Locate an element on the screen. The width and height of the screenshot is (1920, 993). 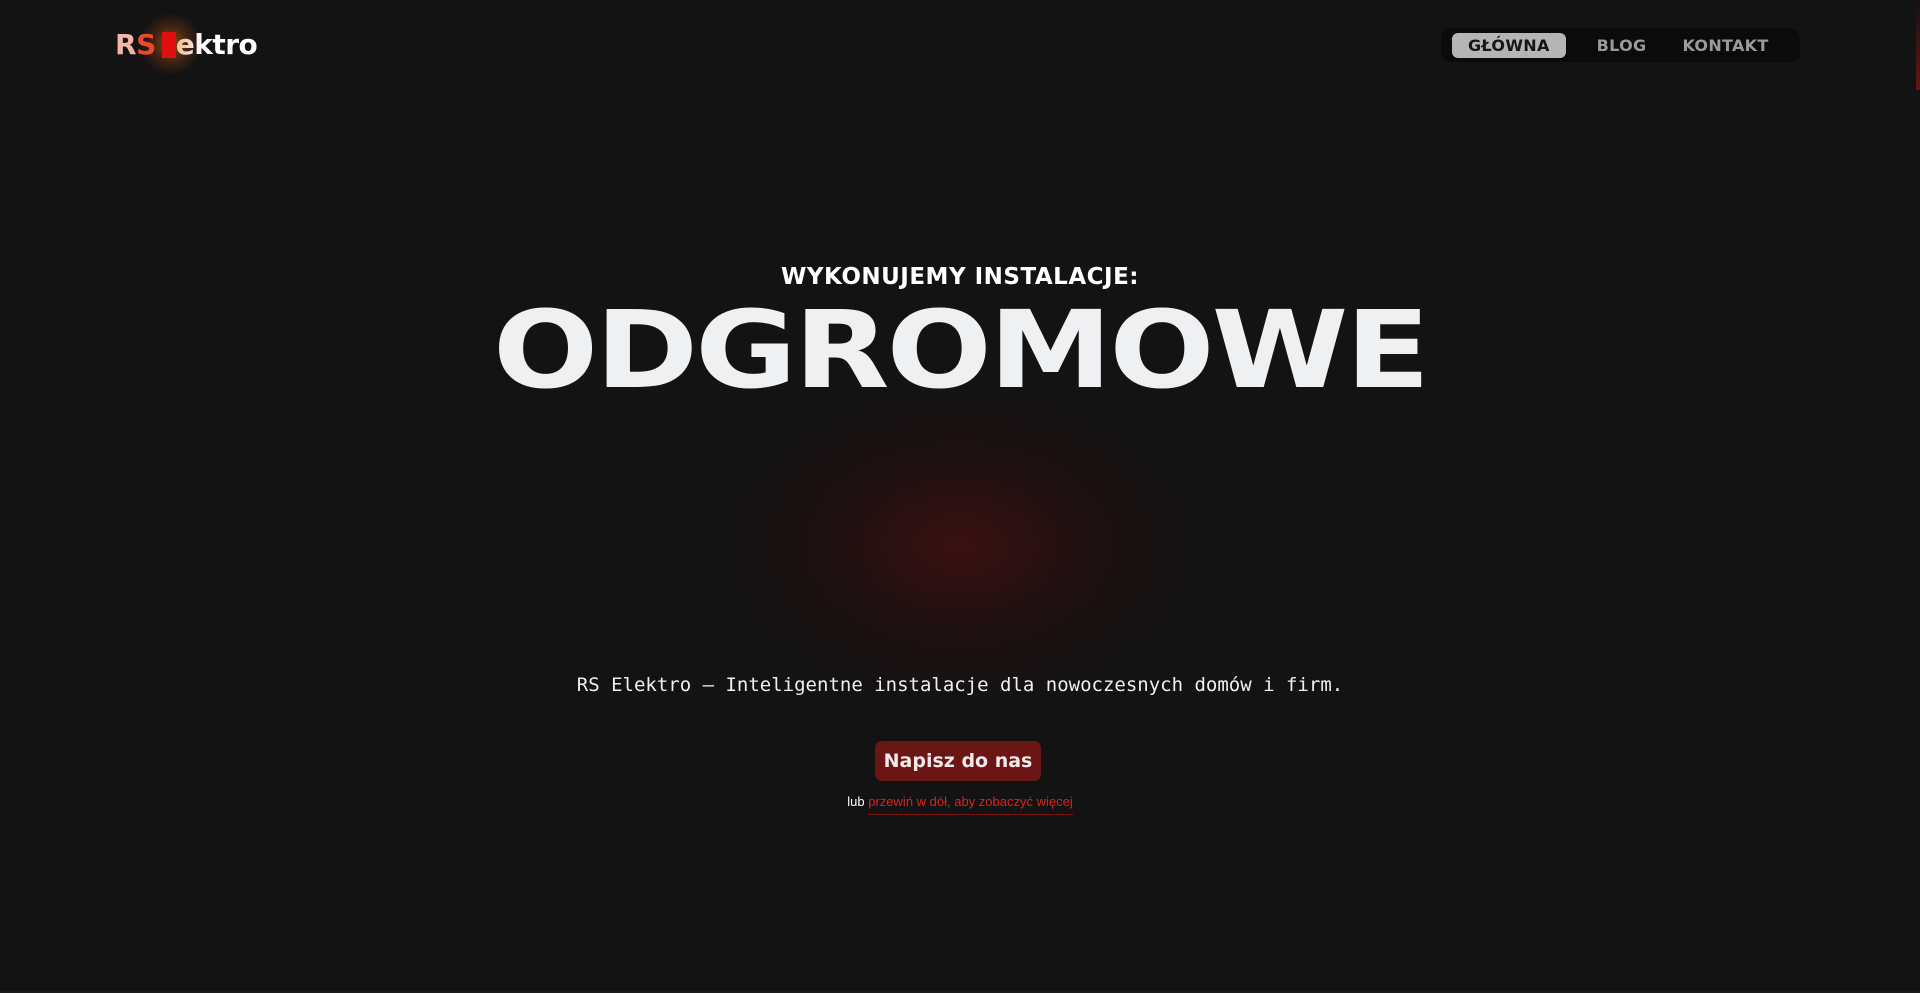
edge-accent is located at coordinates (1918, 45).